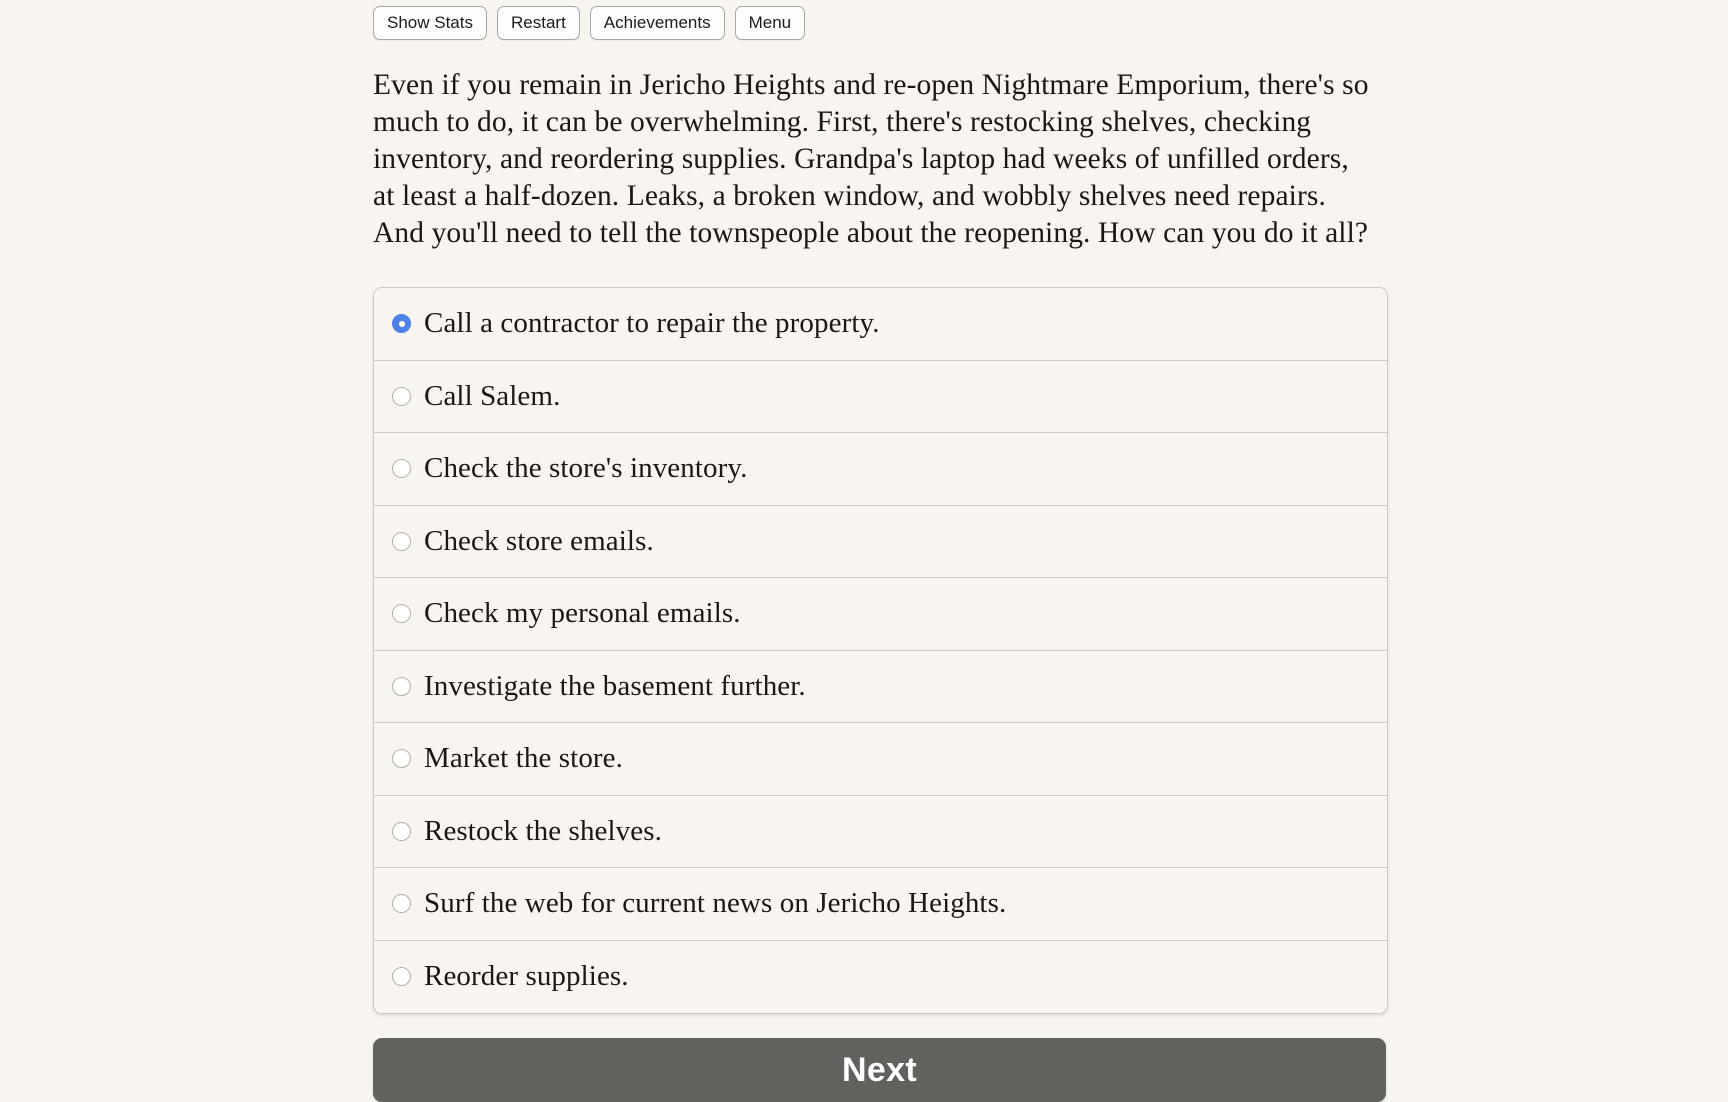 This screenshot has width=1728, height=1102. I want to click on choice-option-3: Check store emails., so click(880, 541).